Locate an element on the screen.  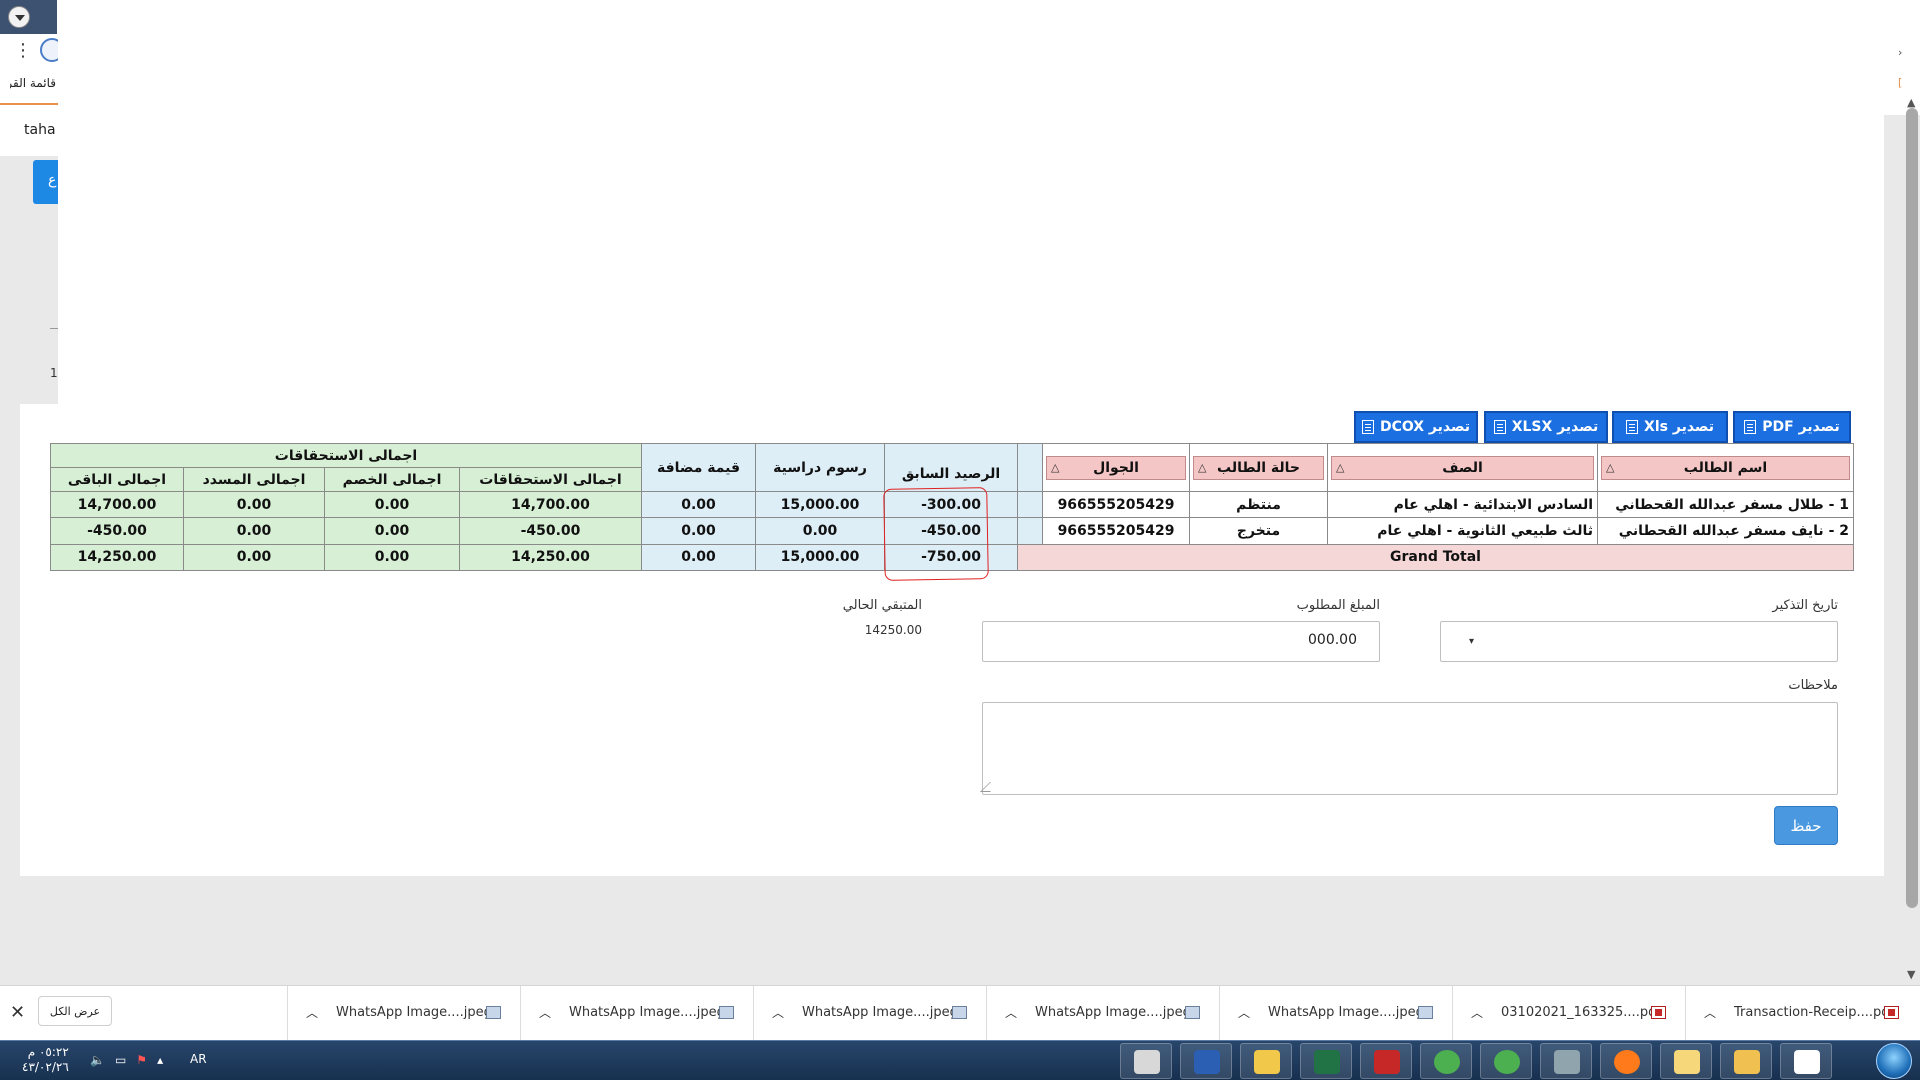
notes-textarea is located at coordinates (1409, 748).